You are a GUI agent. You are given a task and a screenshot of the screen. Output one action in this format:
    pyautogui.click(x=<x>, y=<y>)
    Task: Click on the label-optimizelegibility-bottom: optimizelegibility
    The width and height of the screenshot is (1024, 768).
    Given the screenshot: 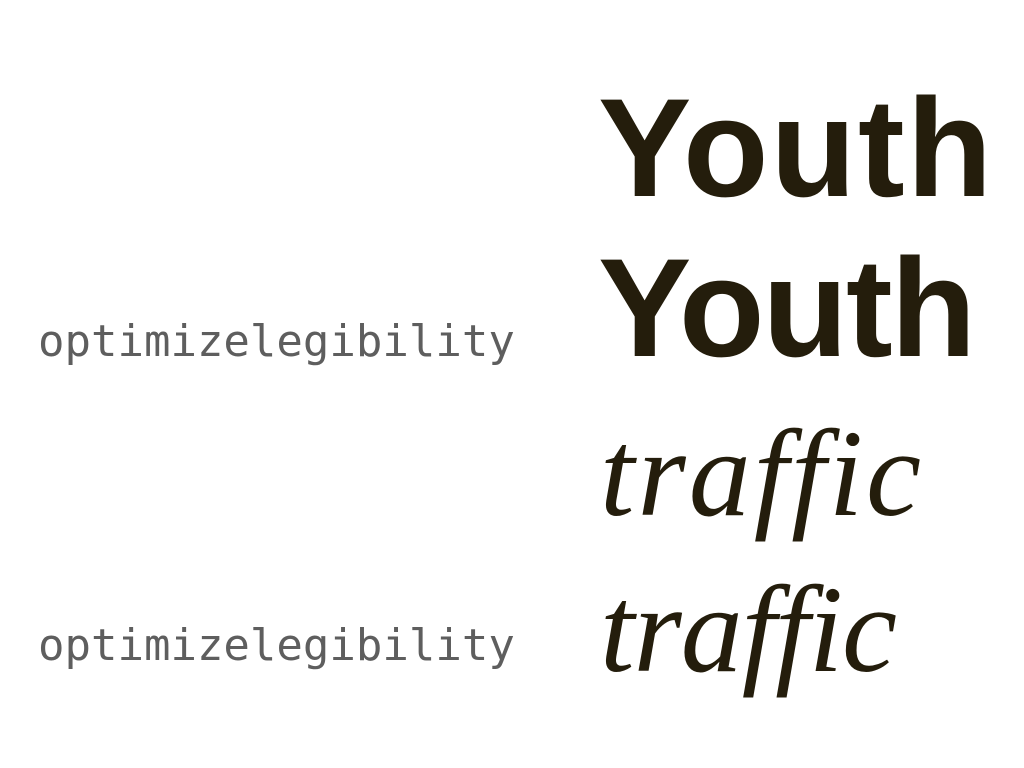 What is the action you would take?
    pyautogui.click(x=276, y=645)
    